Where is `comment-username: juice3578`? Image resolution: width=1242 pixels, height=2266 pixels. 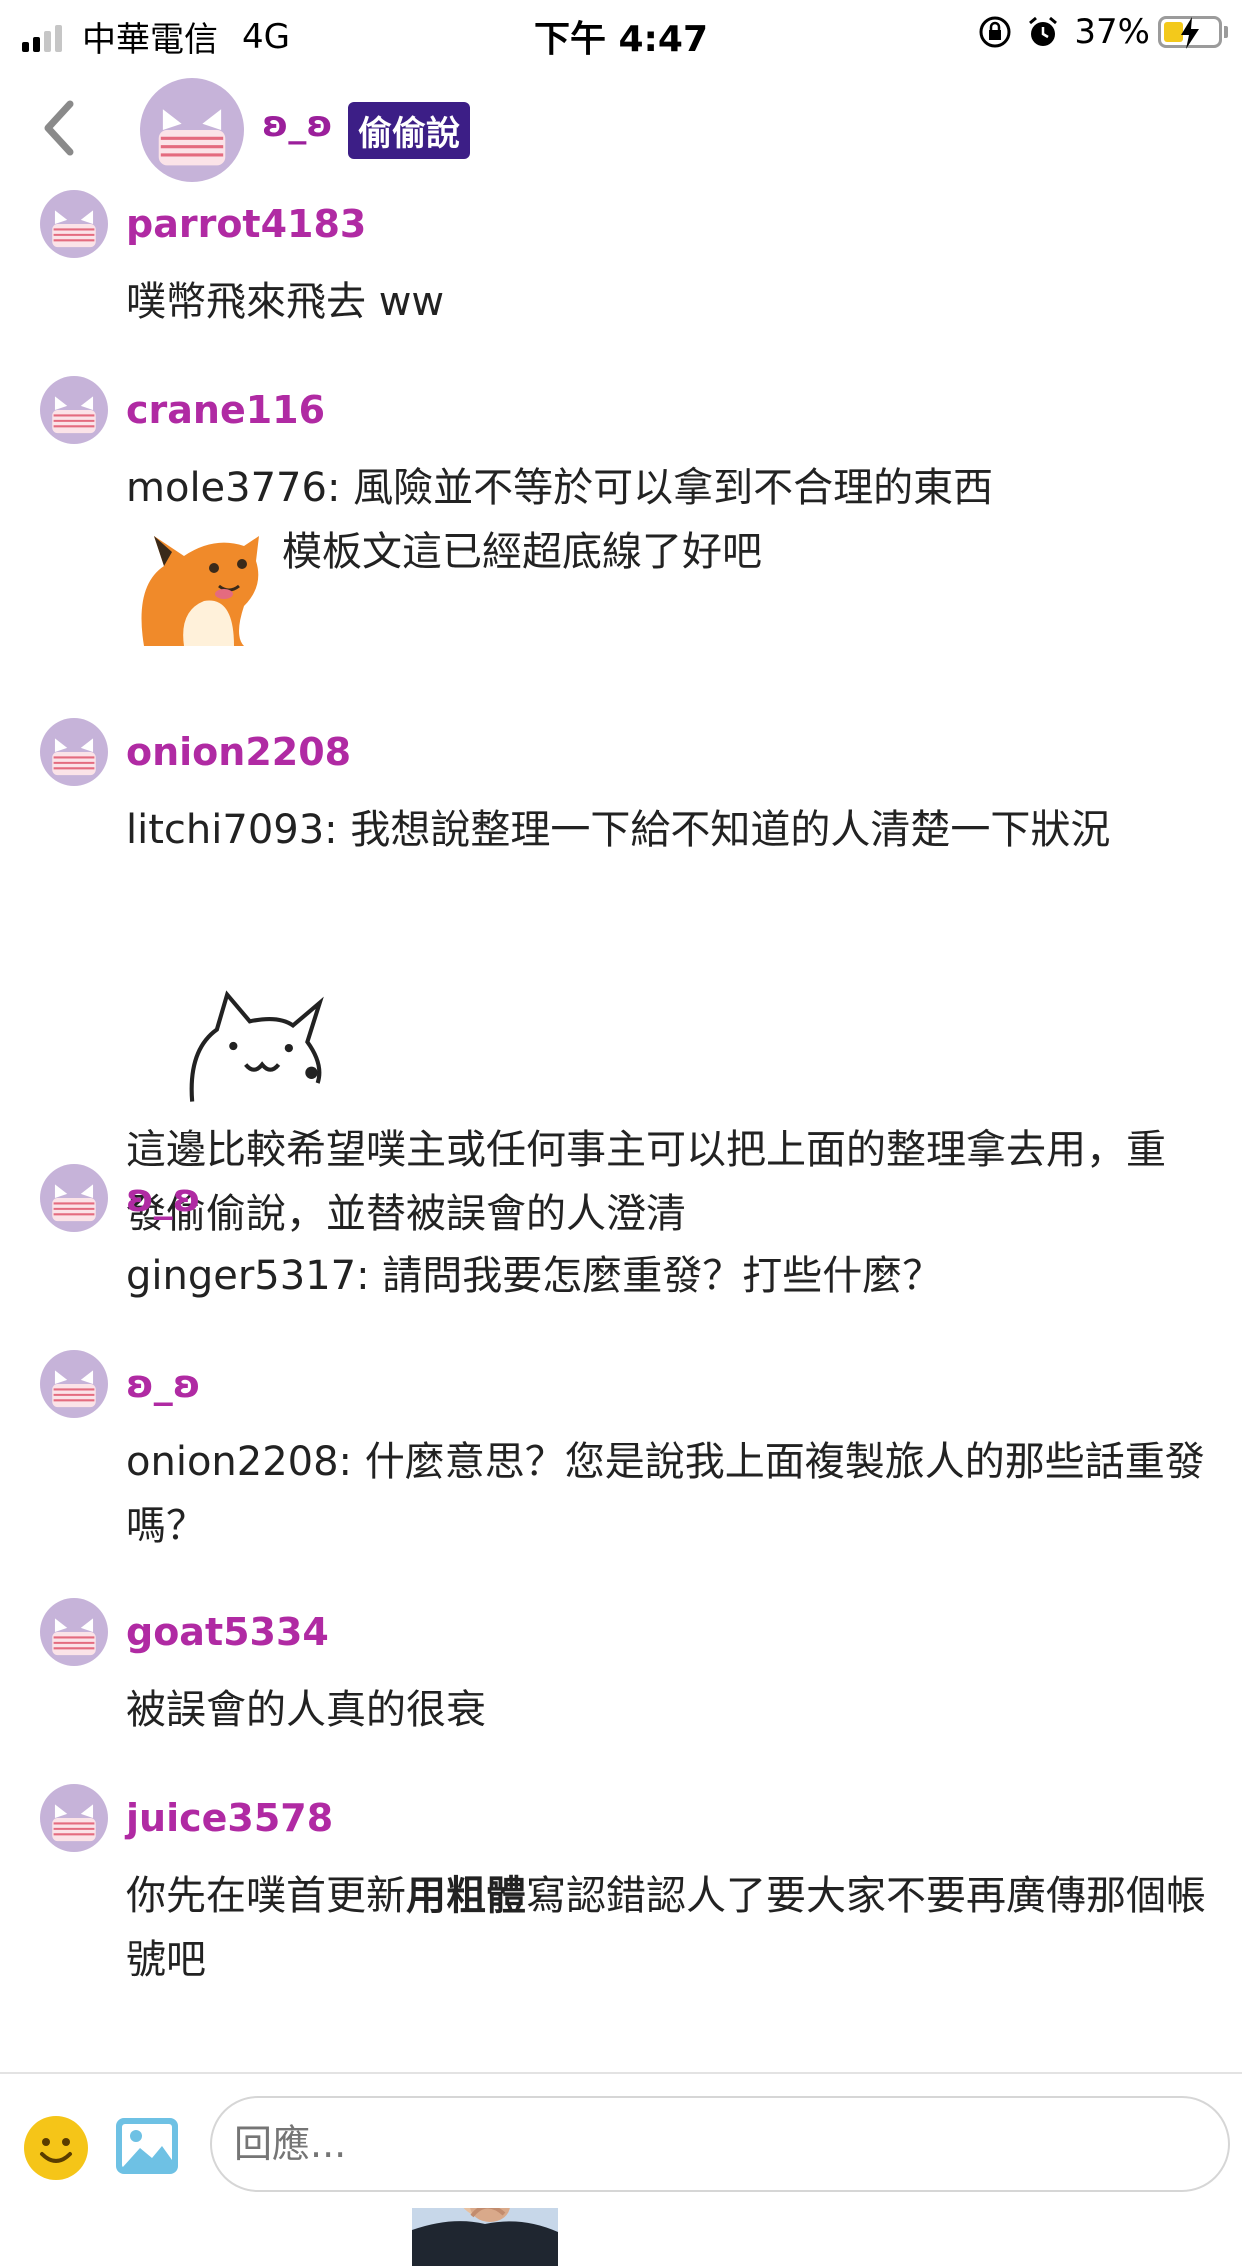
comment-username: juice3578 is located at coordinates (229, 1818).